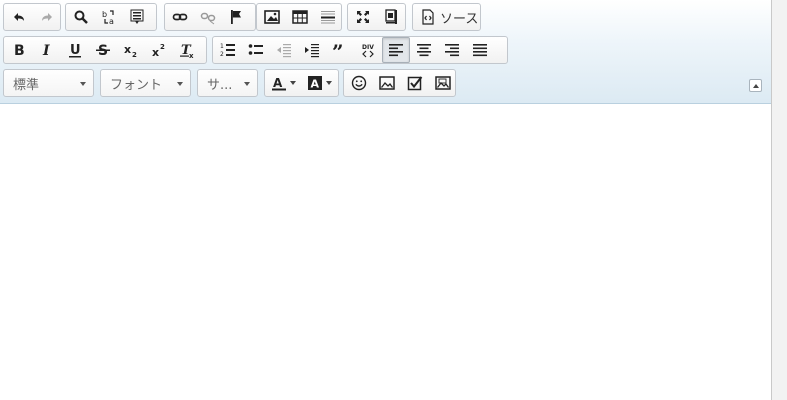 The width and height of the screenshot is (787, 400). I want to click on svg-text: b, so click(104, 14).